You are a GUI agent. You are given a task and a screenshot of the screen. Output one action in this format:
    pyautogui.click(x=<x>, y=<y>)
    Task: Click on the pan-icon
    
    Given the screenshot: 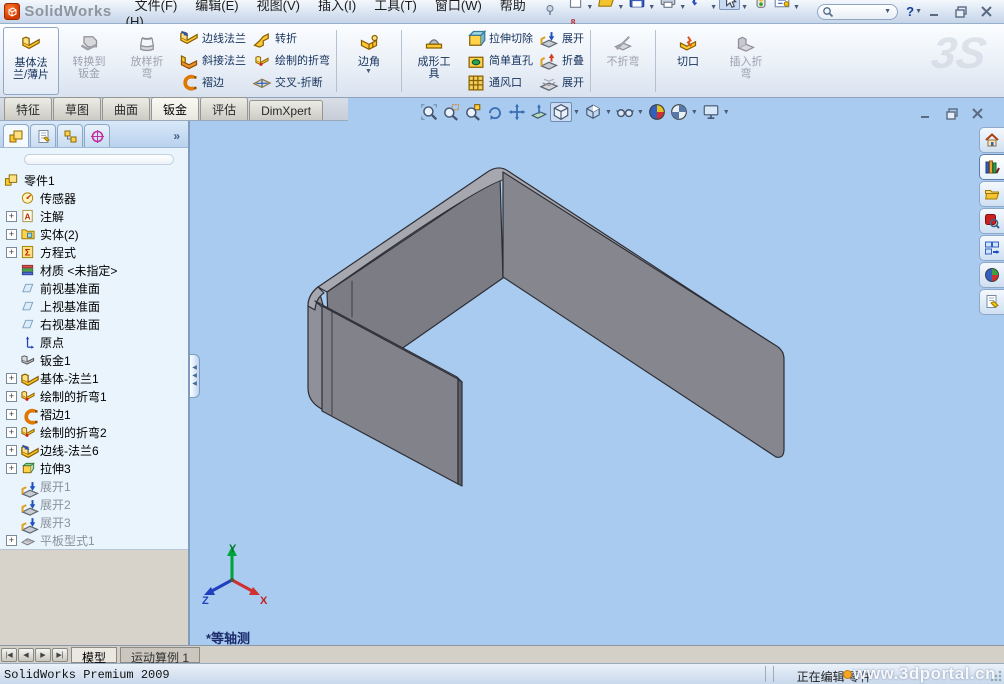 What is the action you would take?
    pyautogui.click(x=517, y=112)
    